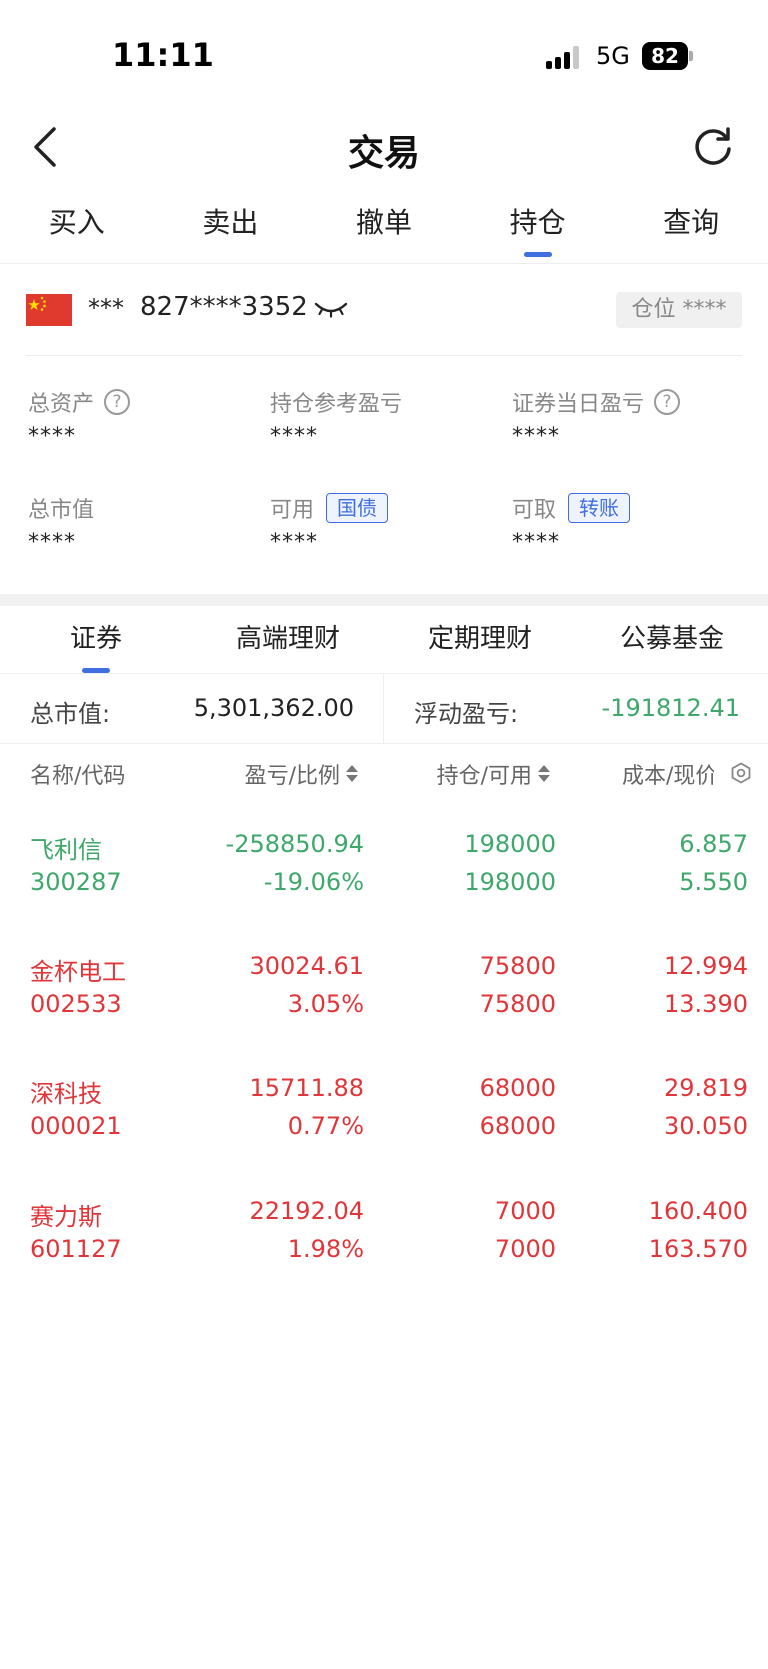  What do you see at coordinates (52, 436) in the screenshot?
I see `total-assets-value: ****` at bounding box center [52, 436].